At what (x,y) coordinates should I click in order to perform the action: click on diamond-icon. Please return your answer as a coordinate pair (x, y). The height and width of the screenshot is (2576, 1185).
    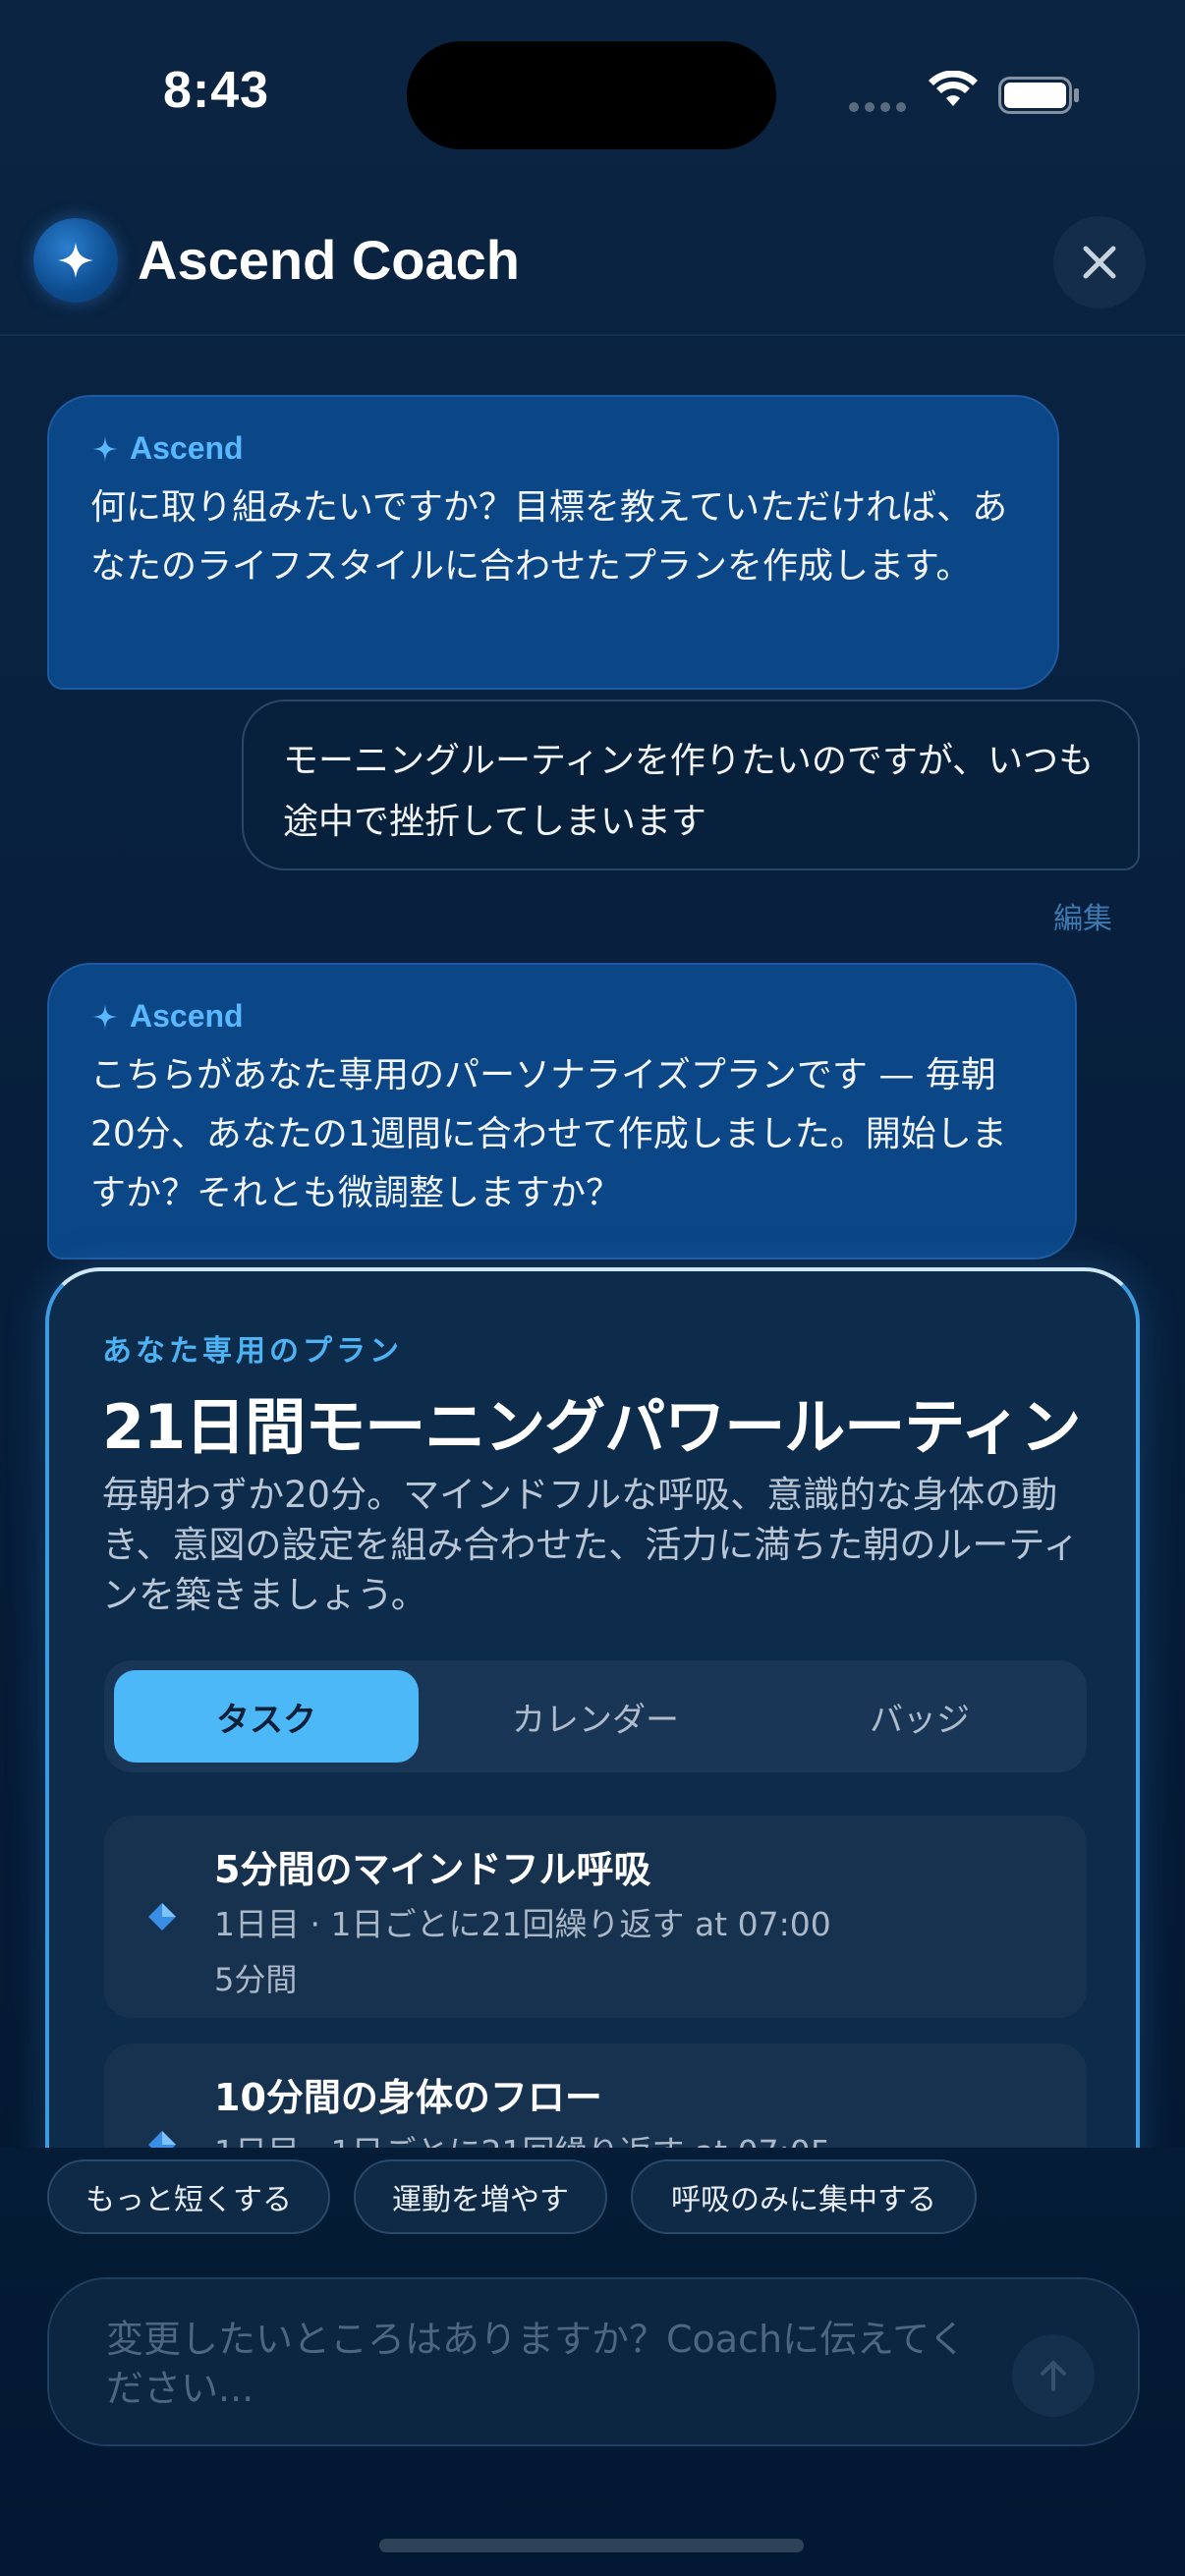
    Looking at the image, I should click on (162, 1917).